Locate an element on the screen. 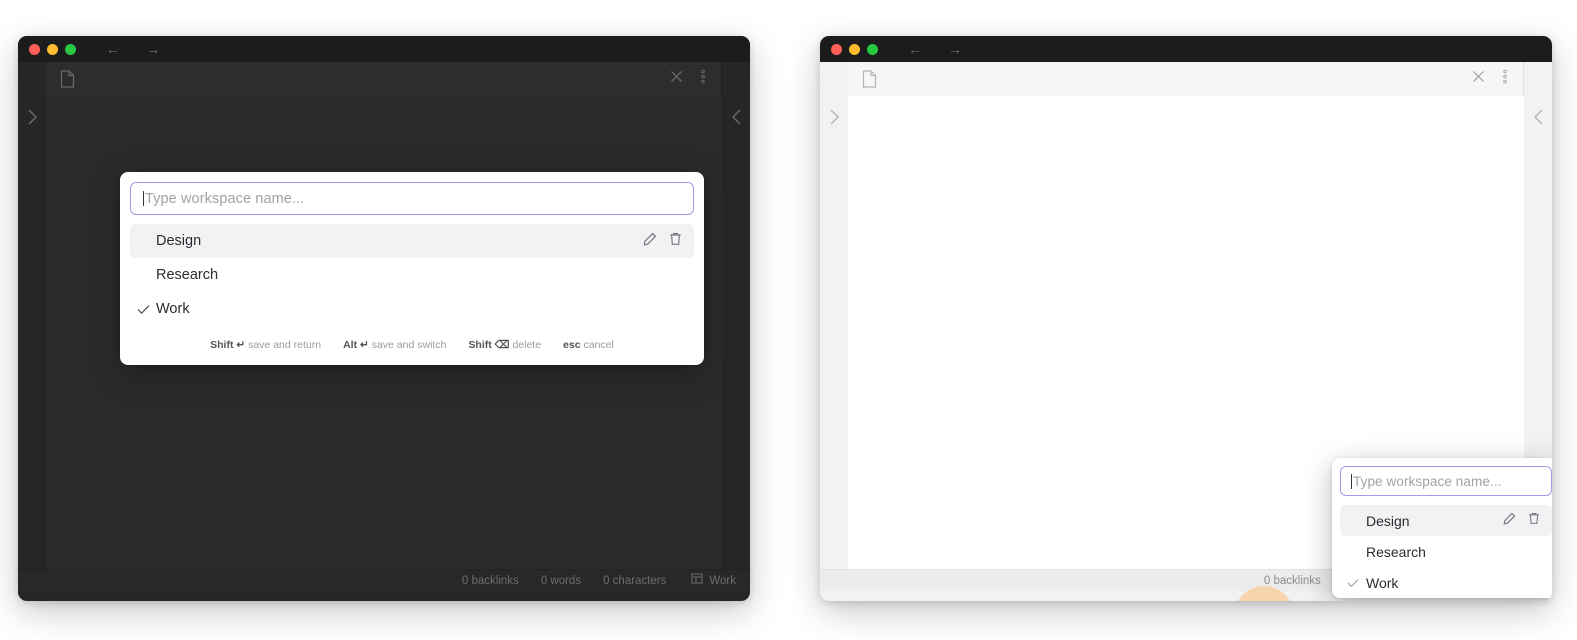  hint-keys: Shift ⌫ is located at coordinates (489, 345).